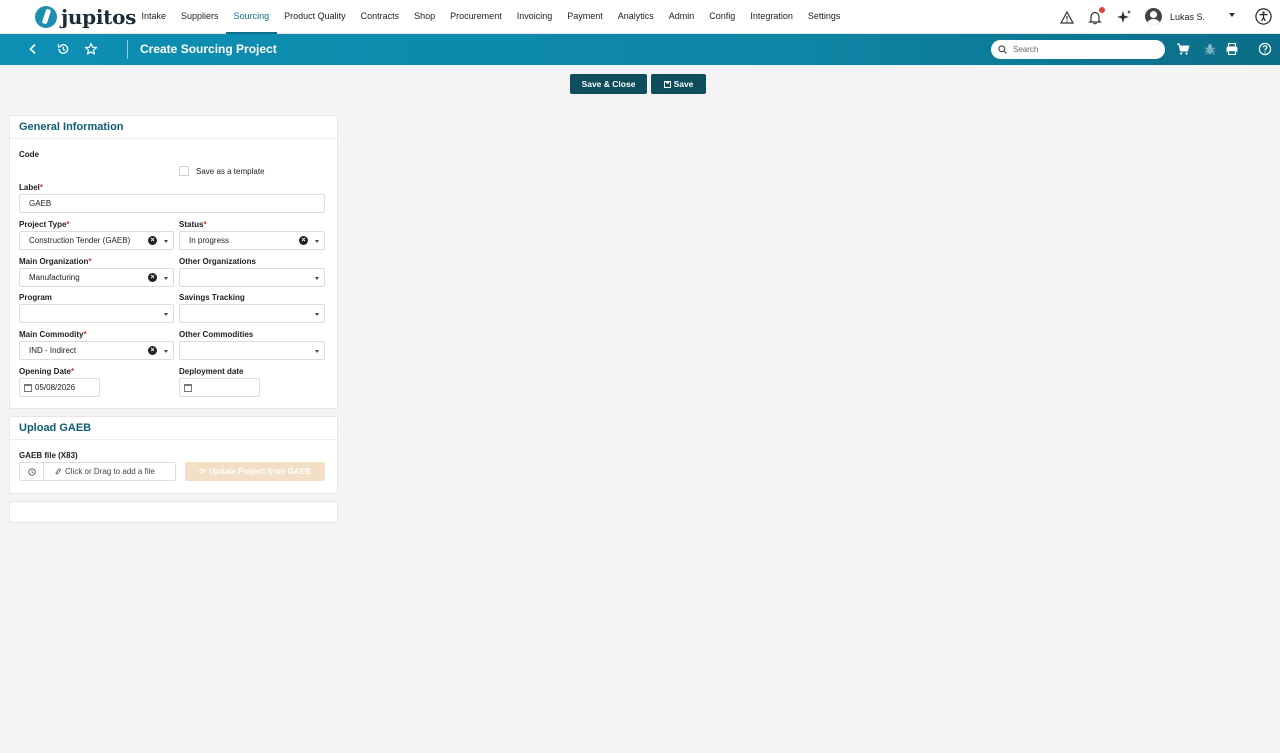  What do you see at coordinates (380, 17) in the screenshot?
I see `nav-item-contracts: Contracts` at bounding box center [380, 17].